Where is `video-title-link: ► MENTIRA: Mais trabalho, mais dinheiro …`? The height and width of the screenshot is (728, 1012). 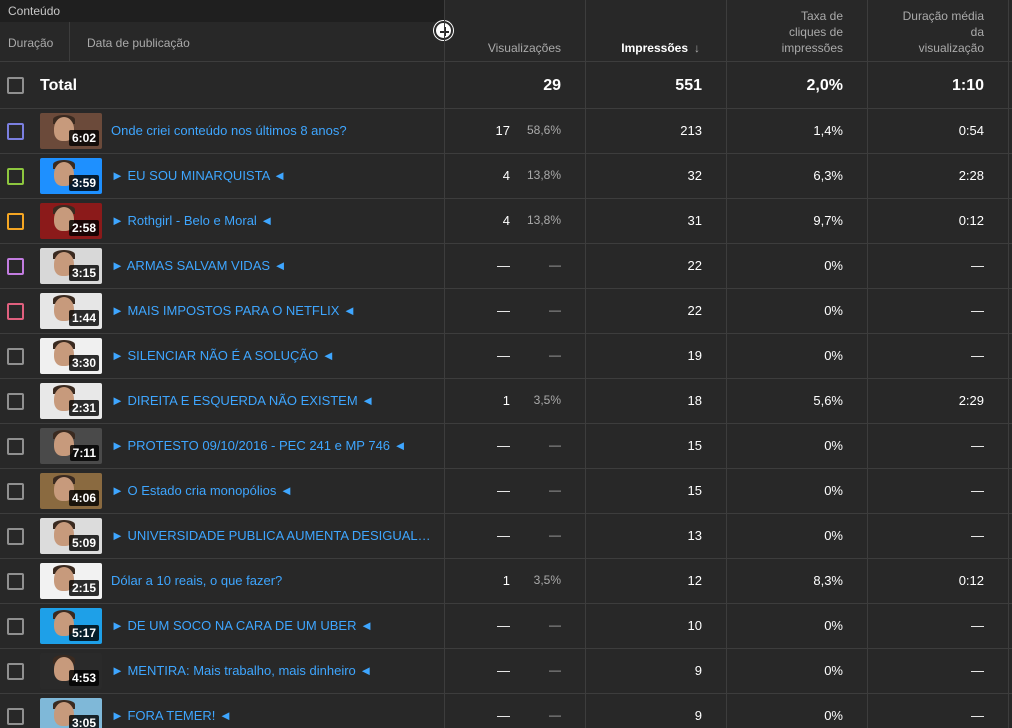
video-title-link: ► MENTIRA: Mais trabalho, mais dinheiro … is located at coordinates (273, 670).